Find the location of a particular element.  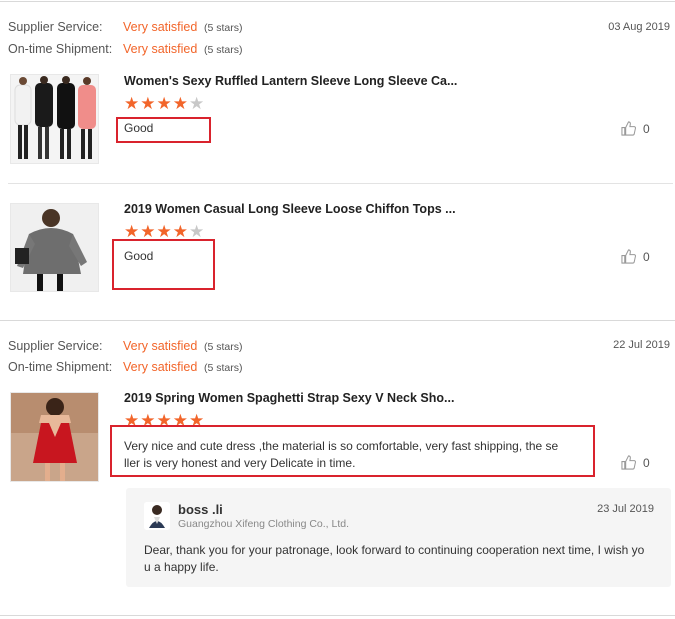

product-photo-ruffled-tops is located at coordinates (54, 119).